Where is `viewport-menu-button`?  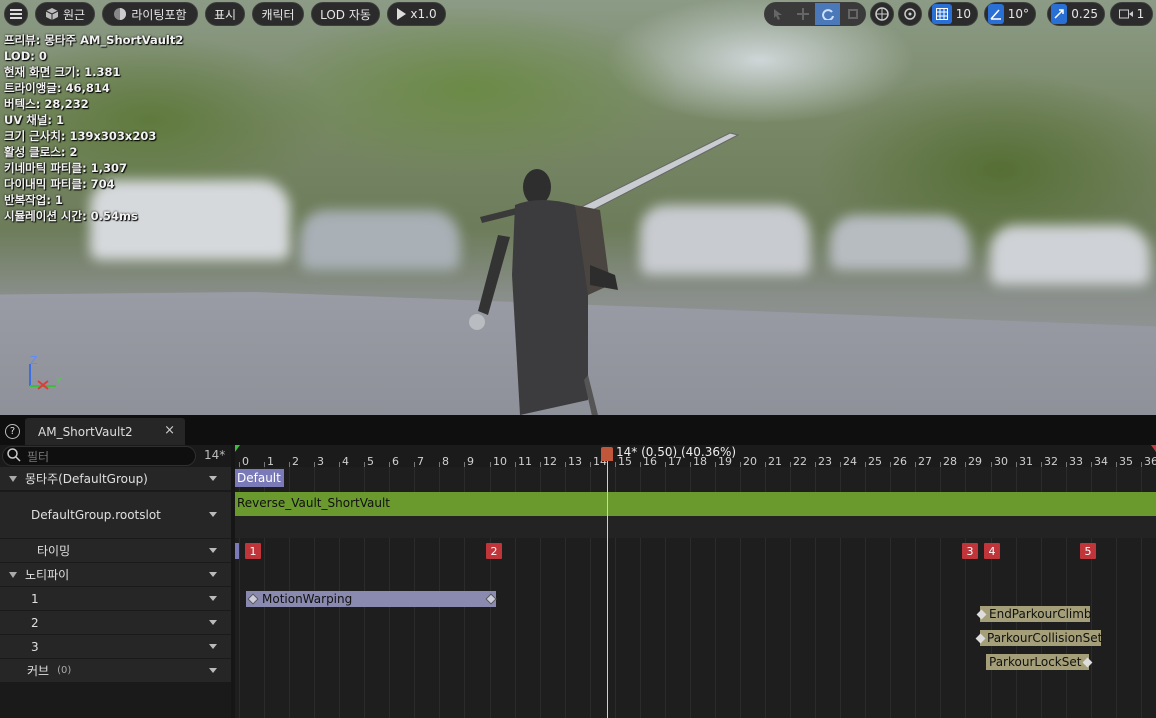 viewport-menu-button is located at coordinates (16, 14).